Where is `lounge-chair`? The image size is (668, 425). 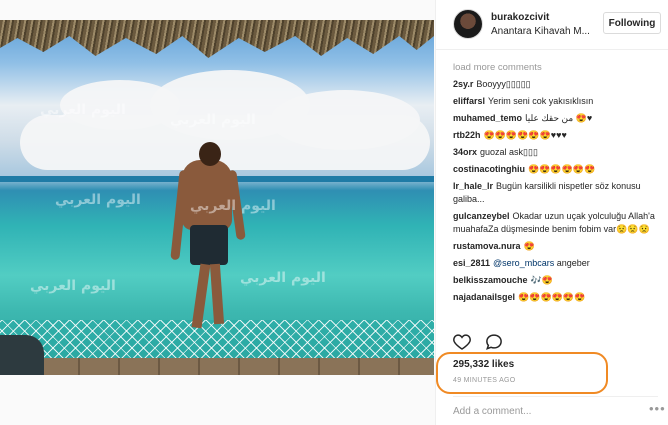 lounge-chair is located at coordinates (22, 355).